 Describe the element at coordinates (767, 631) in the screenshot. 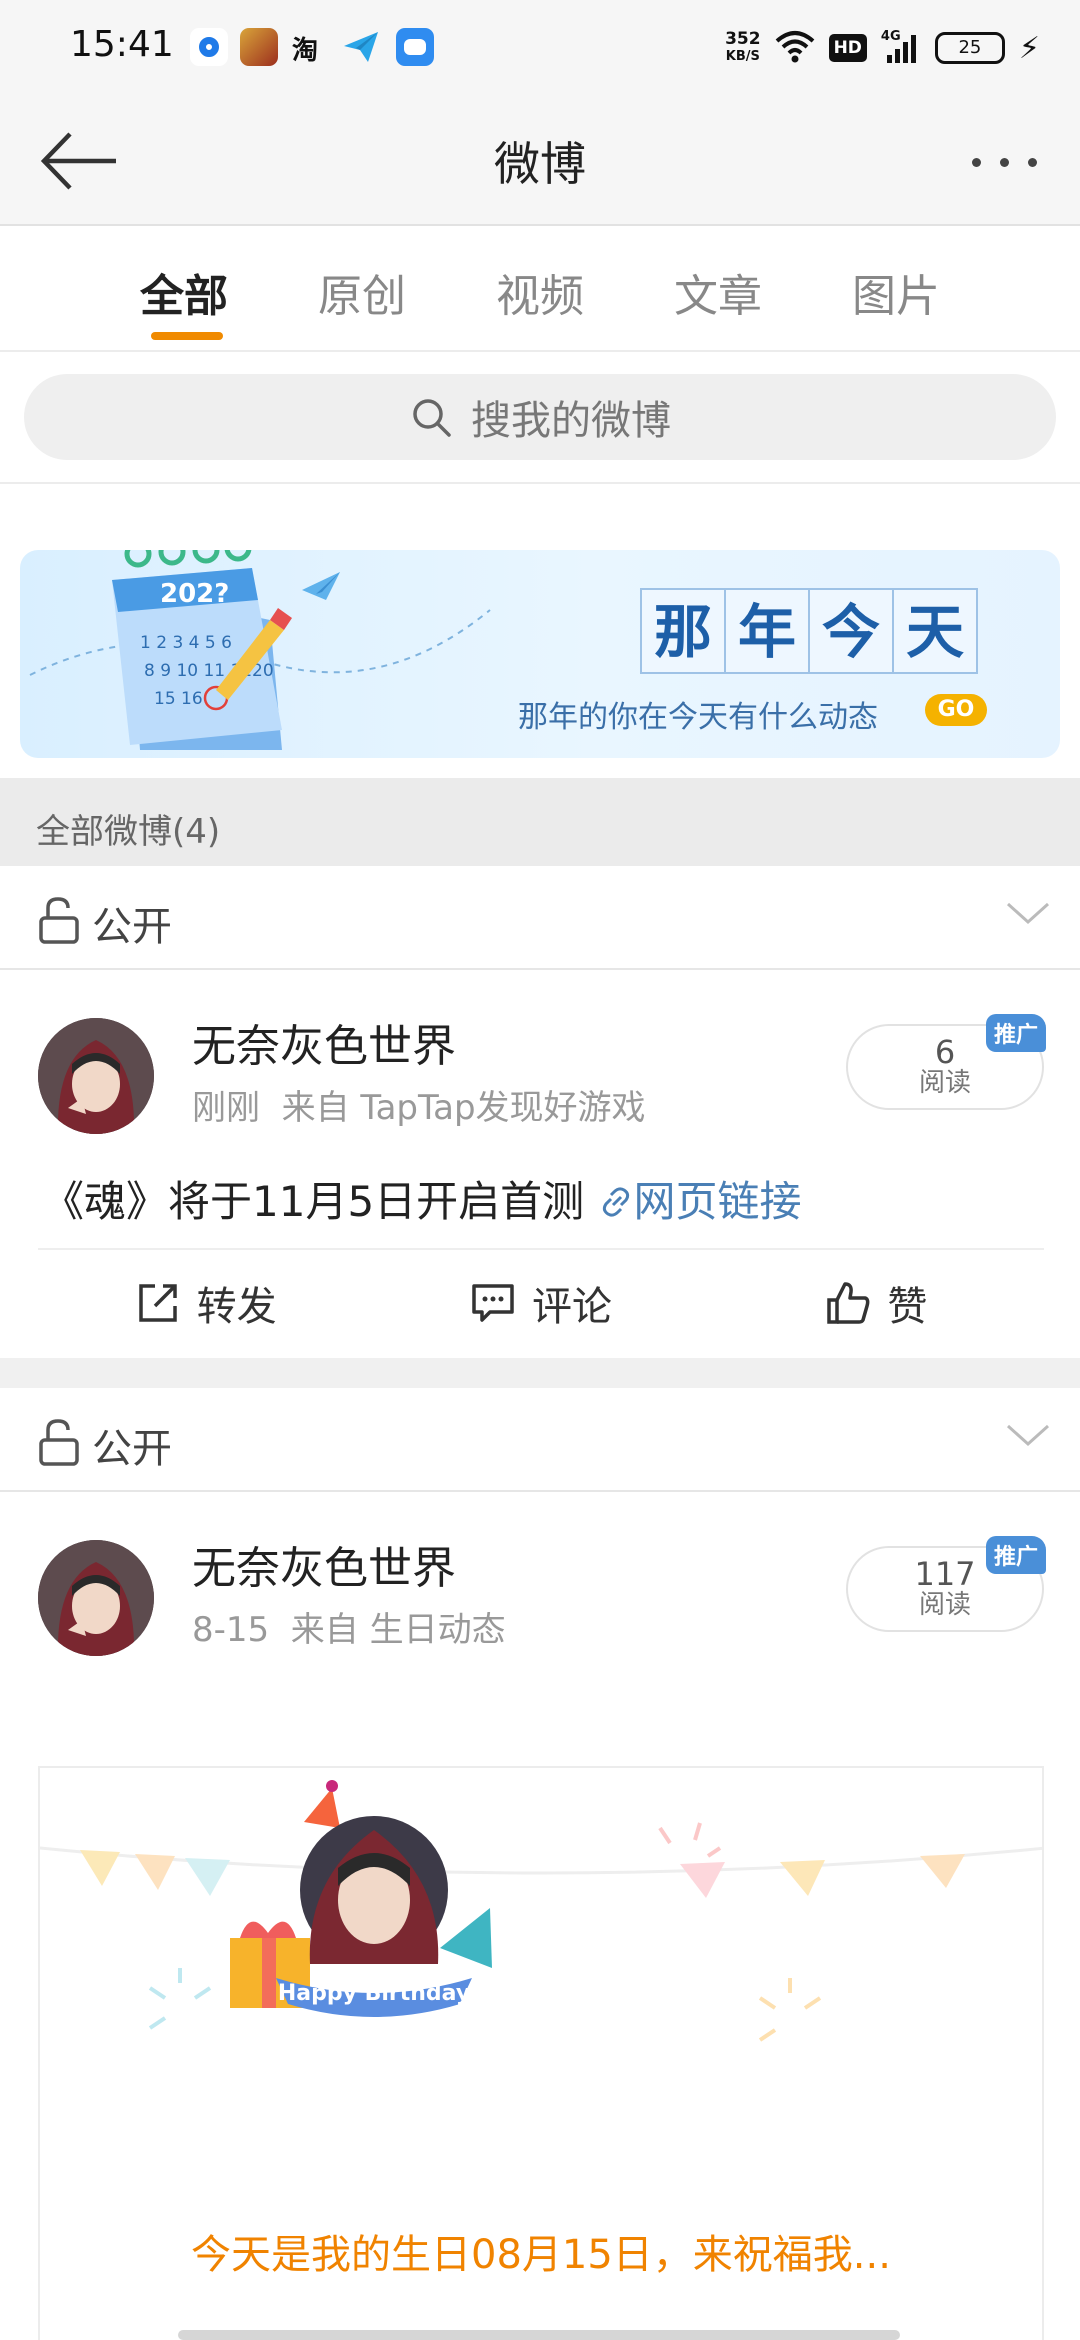

I see `banner-title-char: 年` at that location.